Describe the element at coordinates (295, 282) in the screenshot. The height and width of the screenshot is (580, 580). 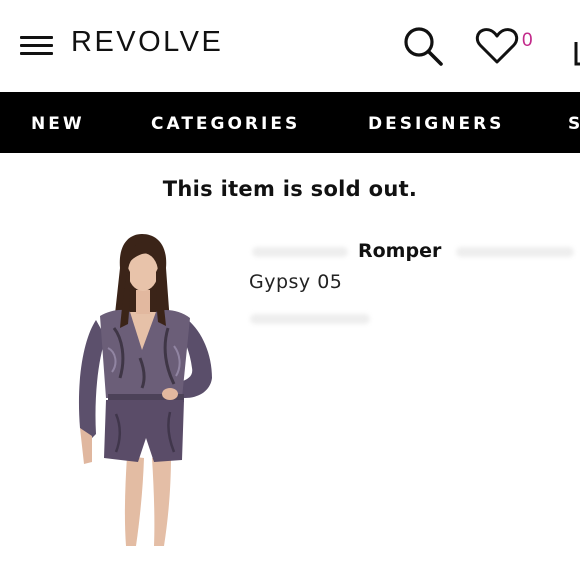
I see `designer-name: Gypsy 05` at that location.